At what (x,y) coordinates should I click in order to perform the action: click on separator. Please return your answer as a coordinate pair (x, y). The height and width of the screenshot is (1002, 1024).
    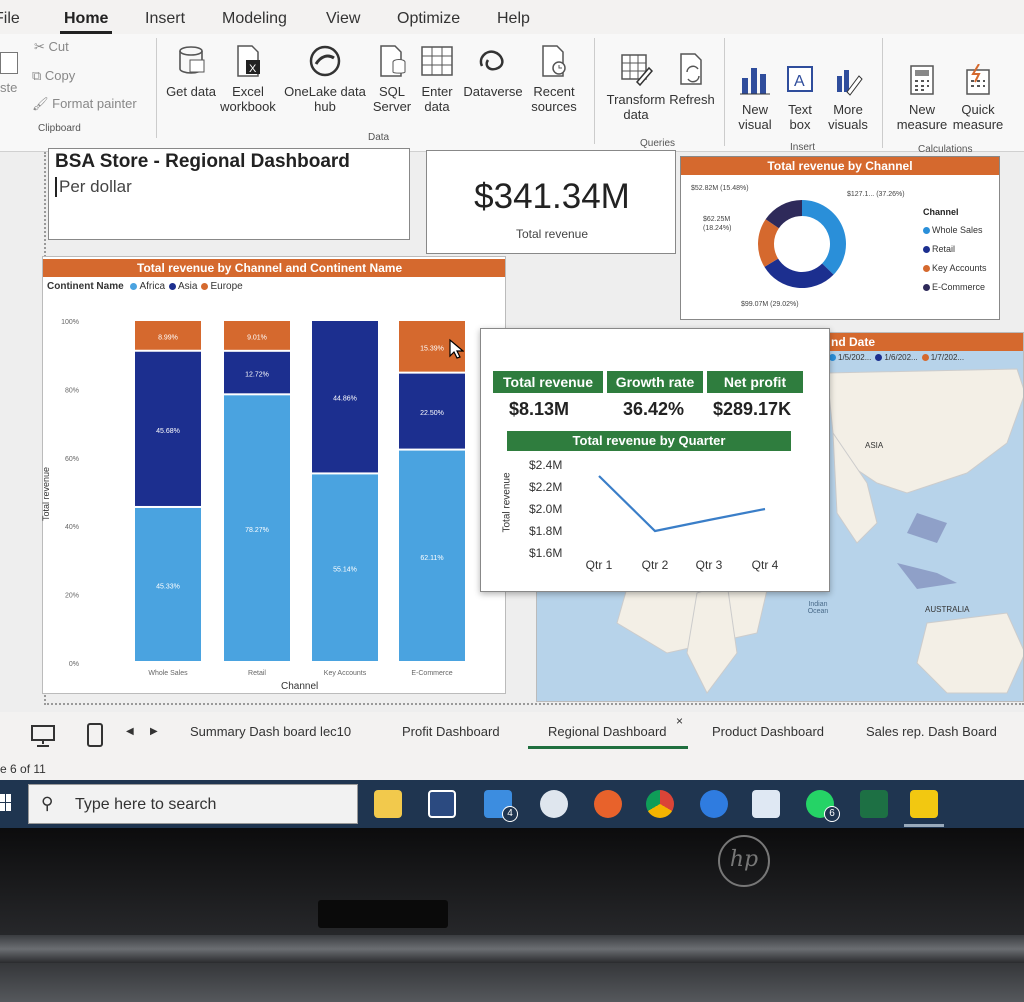
    Looking at the image, I should click on (882, 93).